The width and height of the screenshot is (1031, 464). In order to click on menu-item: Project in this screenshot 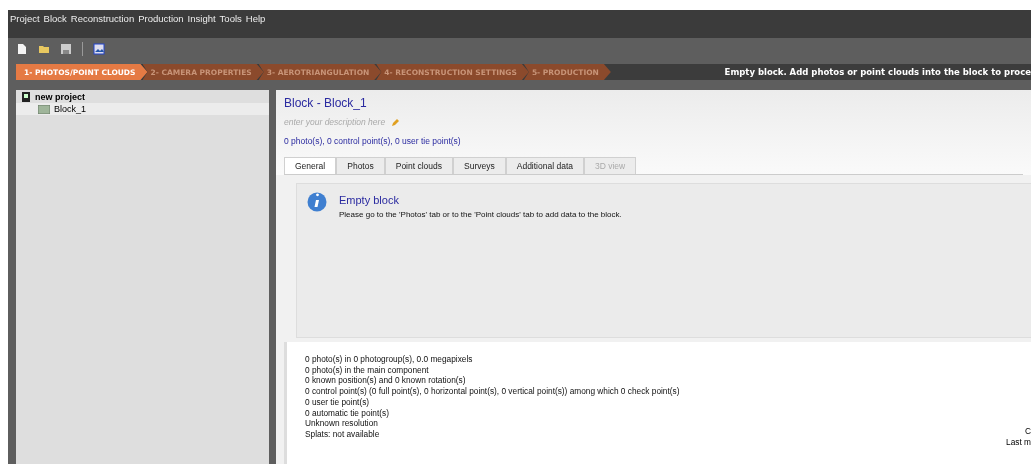, I will do `click(25, 18)`.